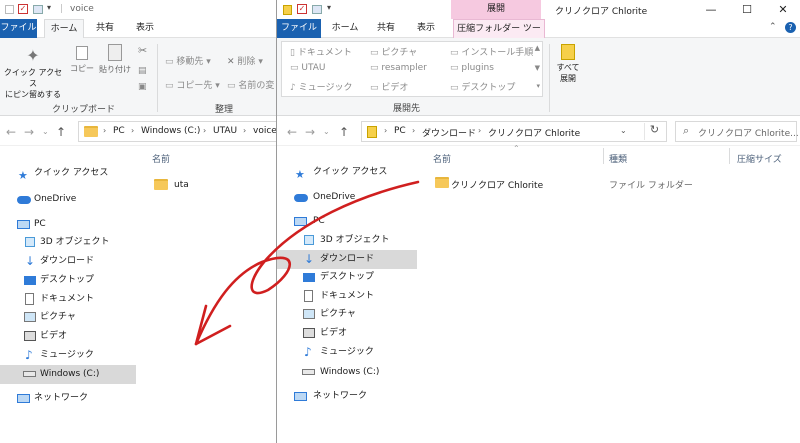 Image resolution: width=800 pixels, height=443 pixels. I want to click on table-row: クリノクロア Chlorite ファイル フォルダー, so click(613, 184).